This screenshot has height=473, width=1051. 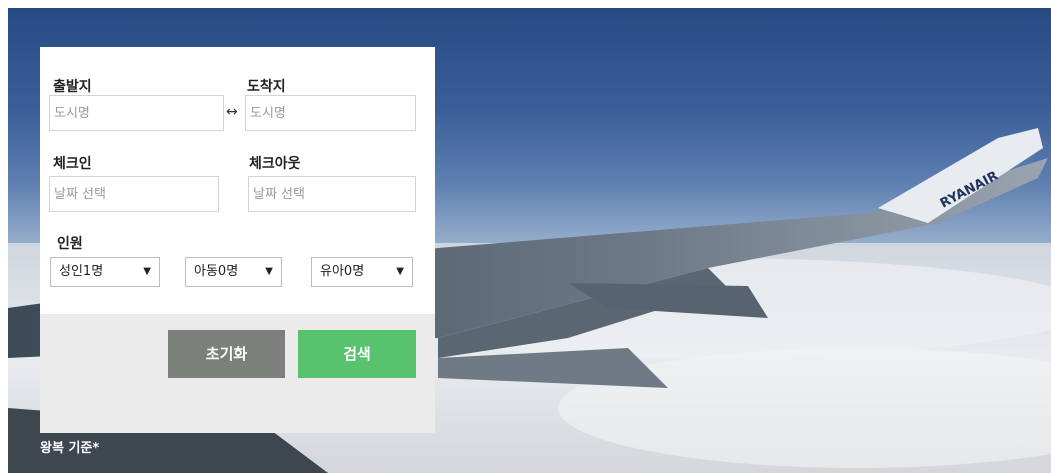 What do you see at coordinates (275, 164) in the screenshot?
I see `checkout-label: 체크아웃` at bounding box center [275, 164].